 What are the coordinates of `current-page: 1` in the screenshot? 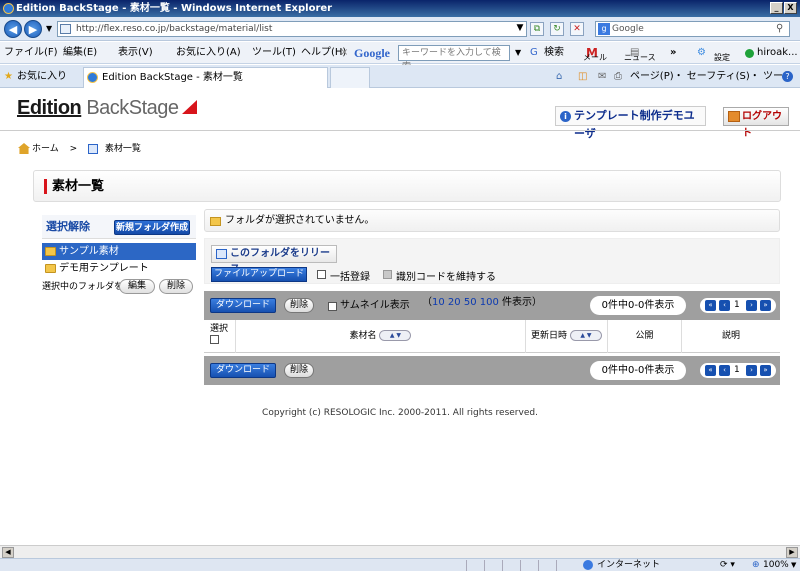 It's located at (737, 305).